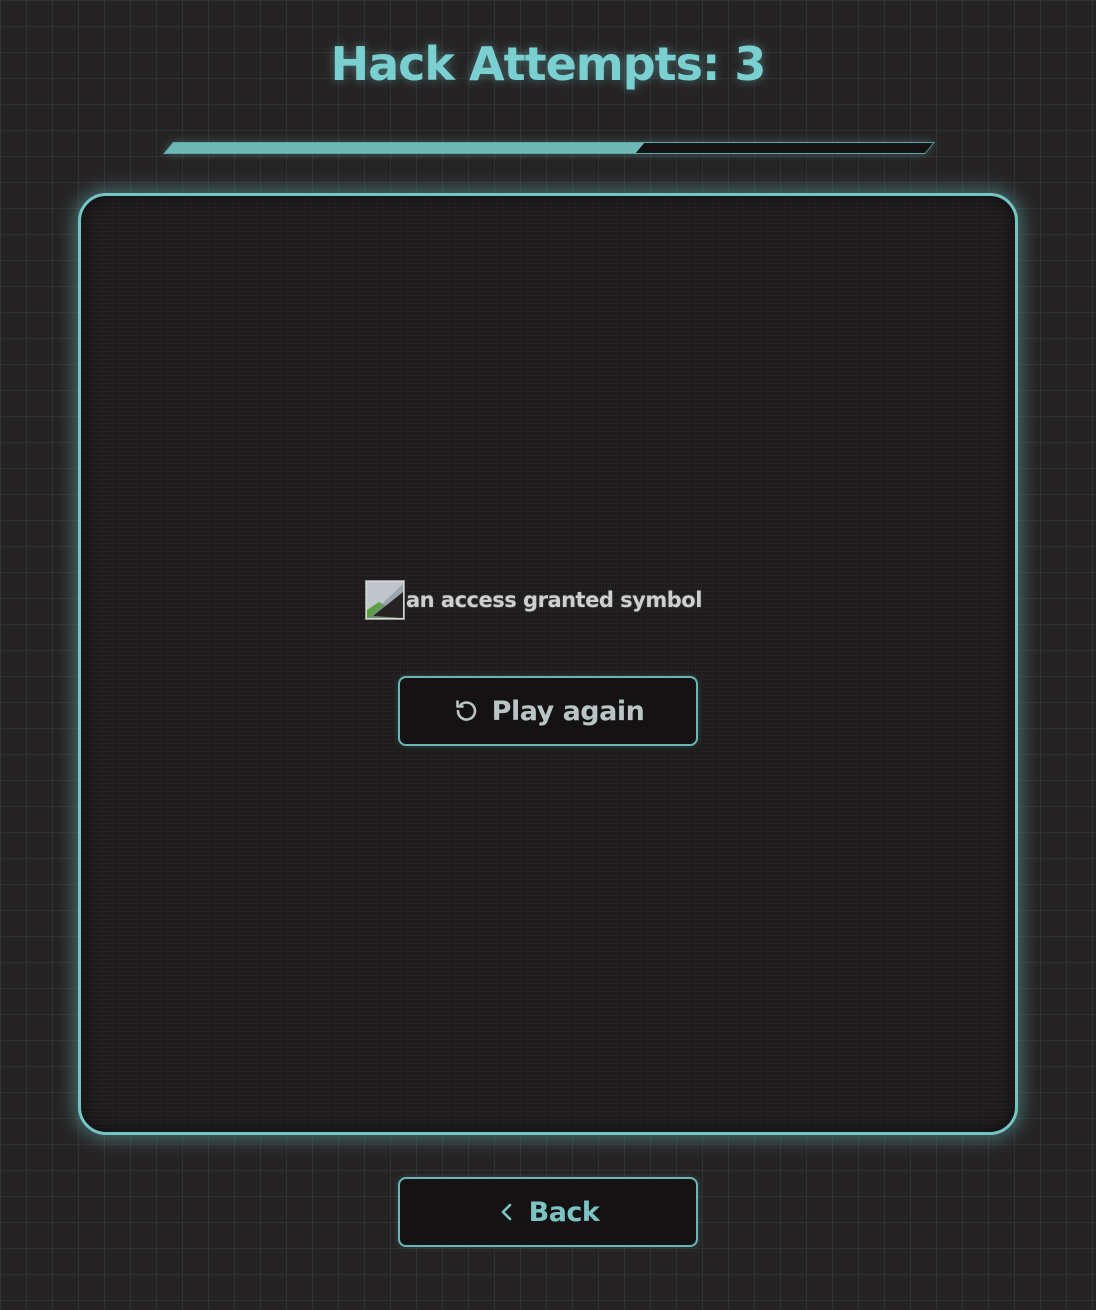  I want to click on page-title: Hack Attempts: 3, so click(548, 64).